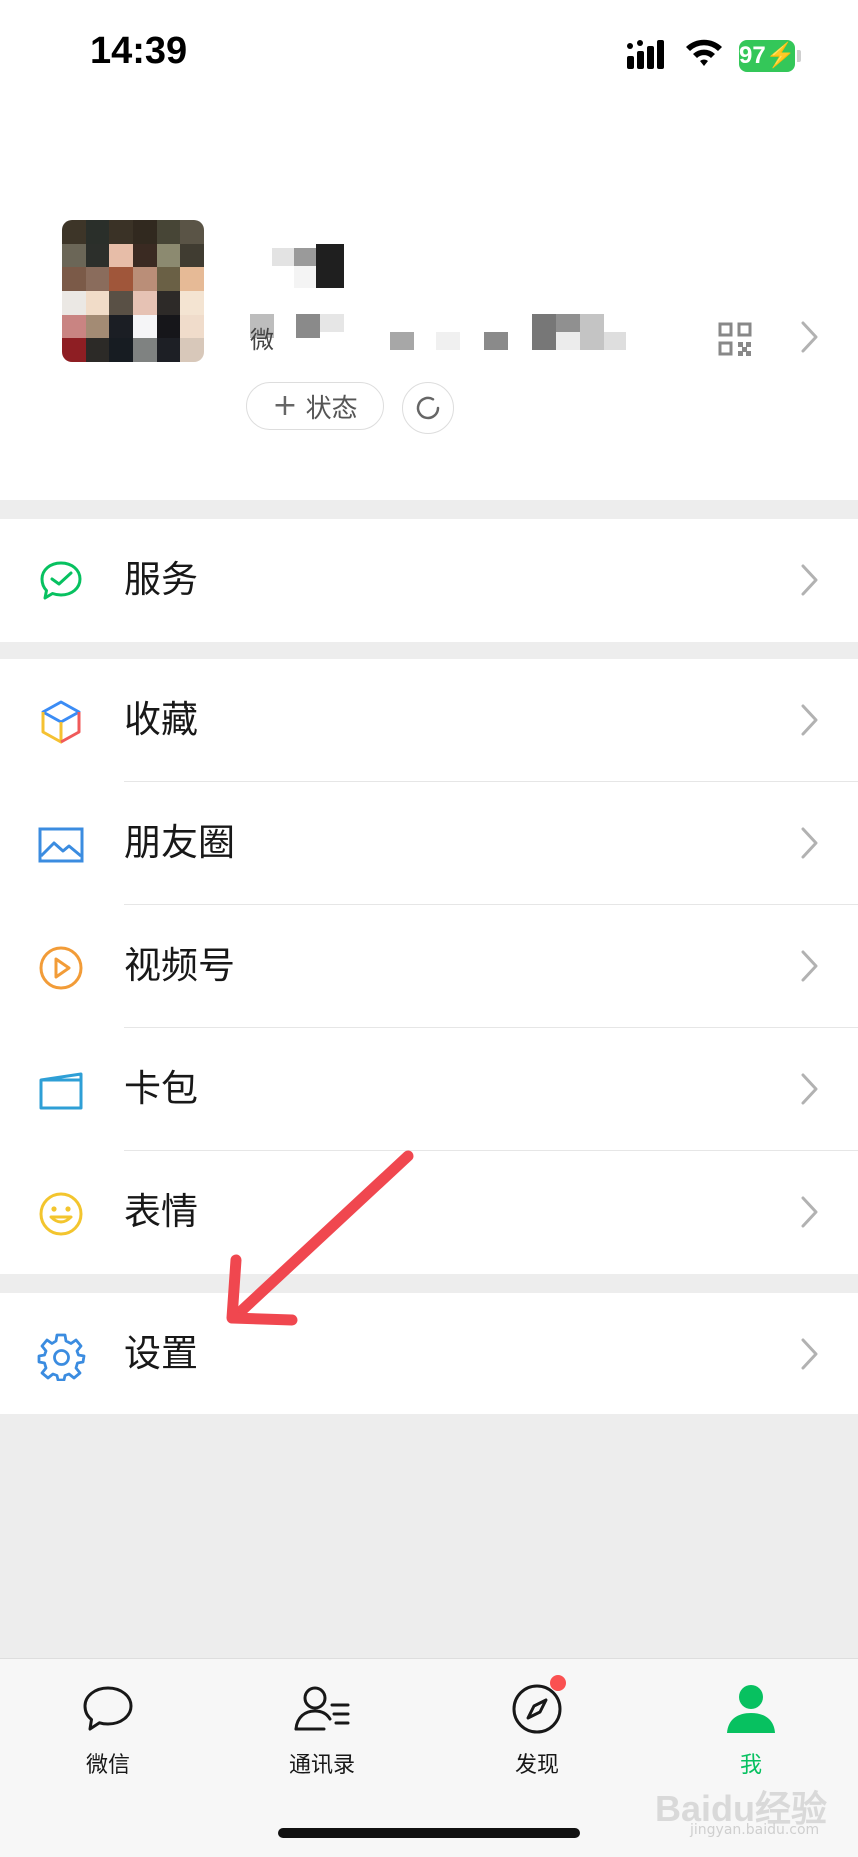 This screenshot has height=1857, width=858. Describe the element at coordinates (429, 843) in the screenshot. I see `menu-item-moments: 朋友圈` at that location.